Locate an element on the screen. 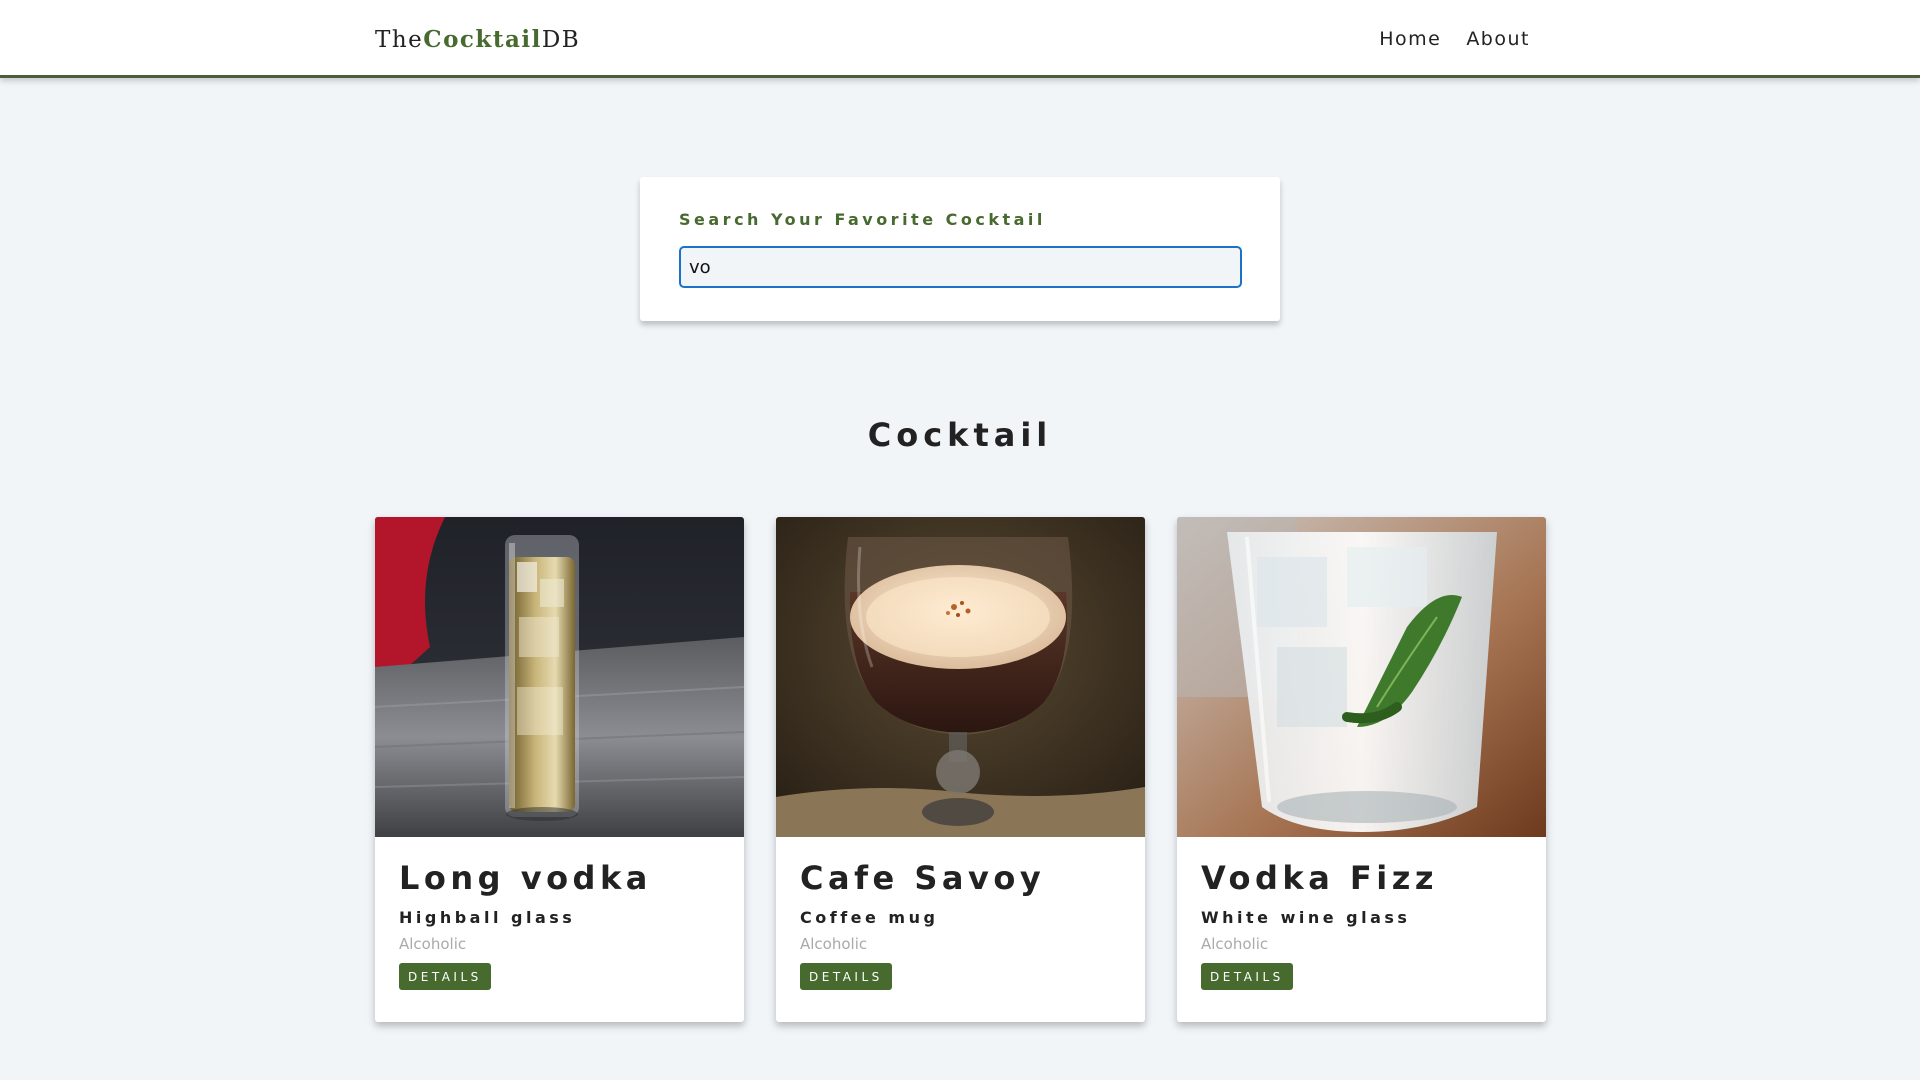 The image size is (1920, 1080). cocktail-name: Vodka Fizz is located at coordinates (1319, 878).